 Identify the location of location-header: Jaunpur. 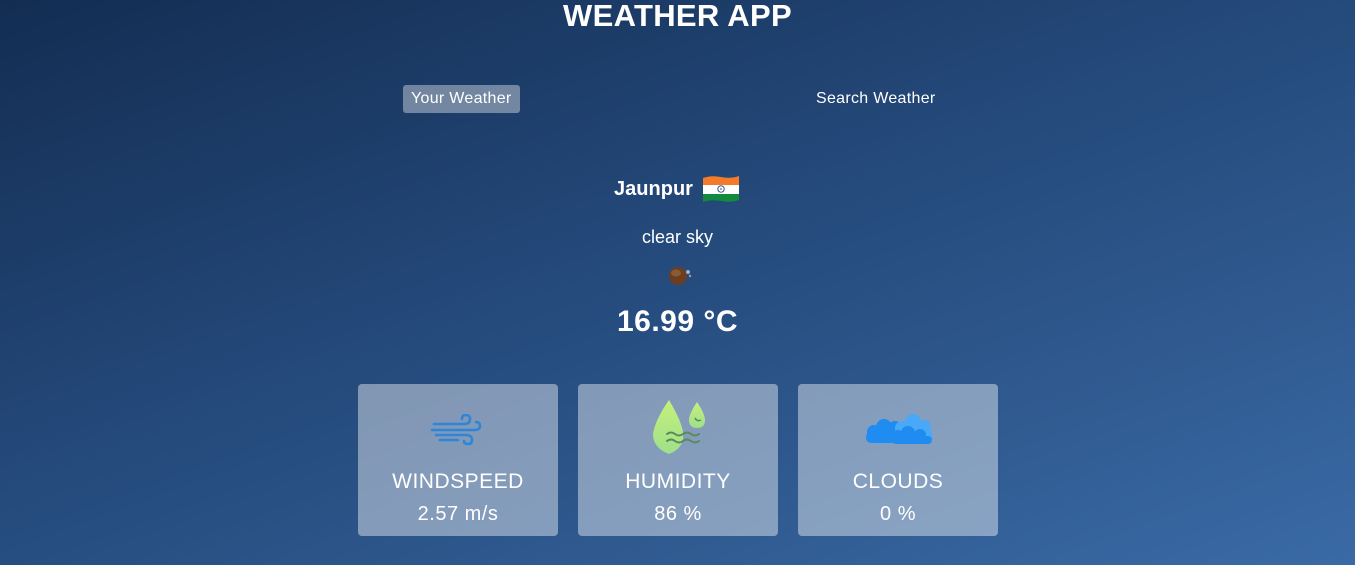
(677, 189).